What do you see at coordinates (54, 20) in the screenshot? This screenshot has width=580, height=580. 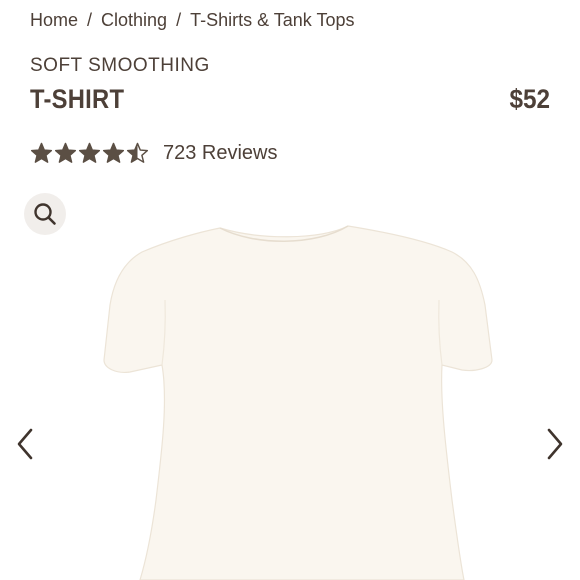 I see `breadcrumb-home: Home` at bounding box center [54, 20].